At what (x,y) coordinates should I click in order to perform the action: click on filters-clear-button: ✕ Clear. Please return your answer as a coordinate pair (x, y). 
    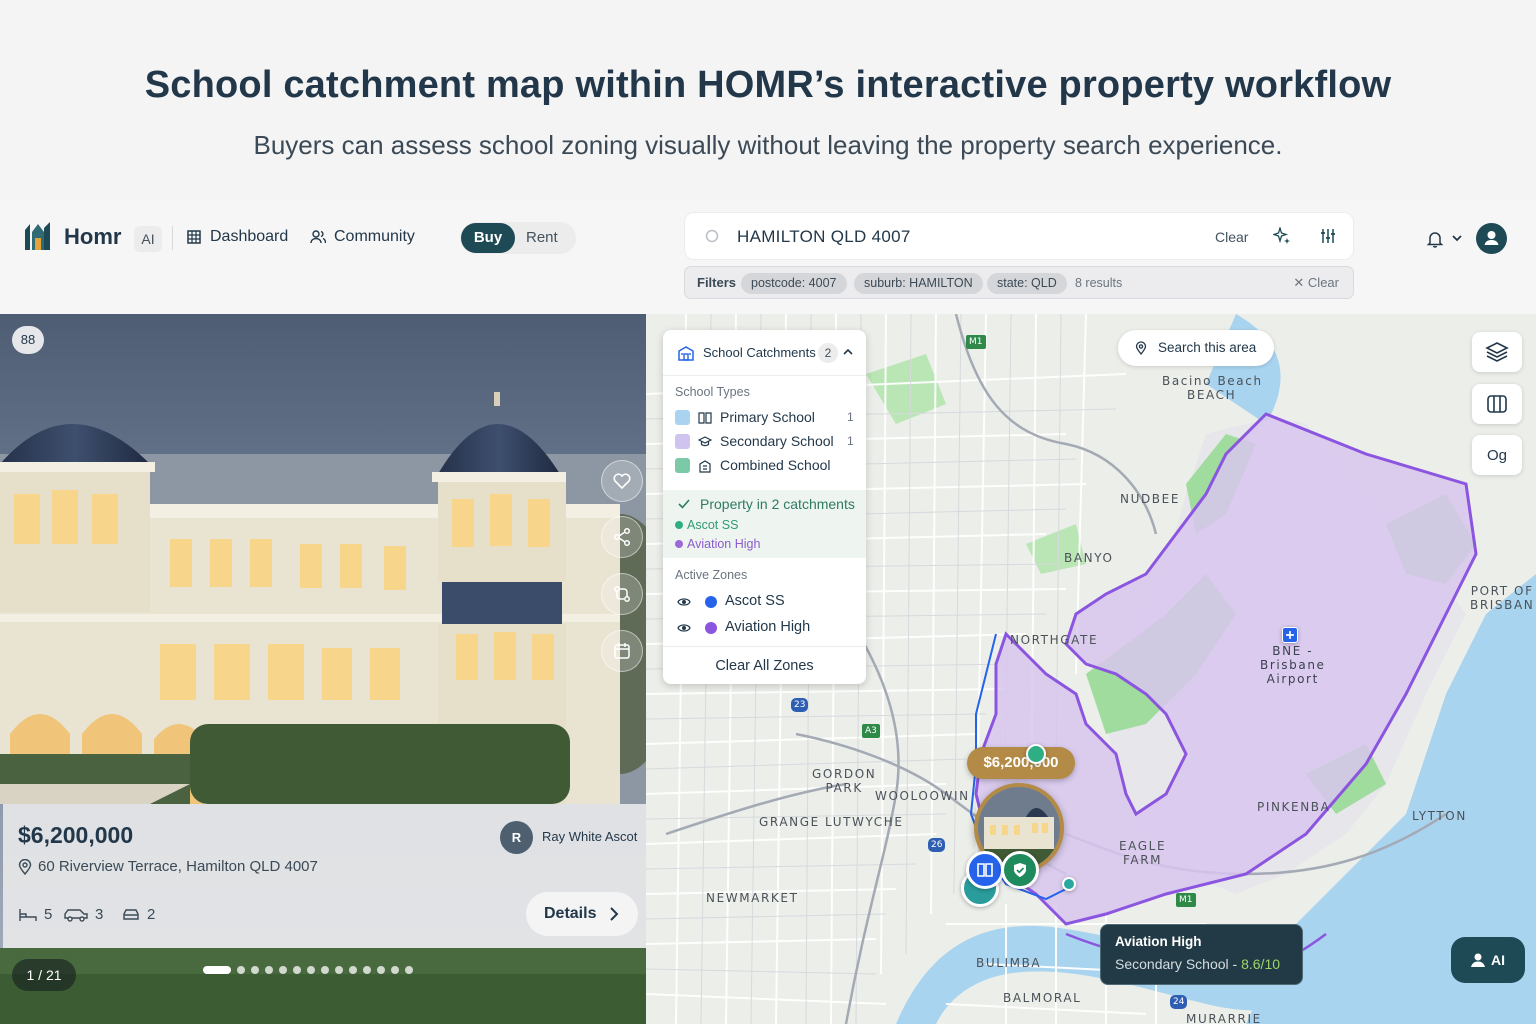
    Looking at the image, I should click on (1316, 283).